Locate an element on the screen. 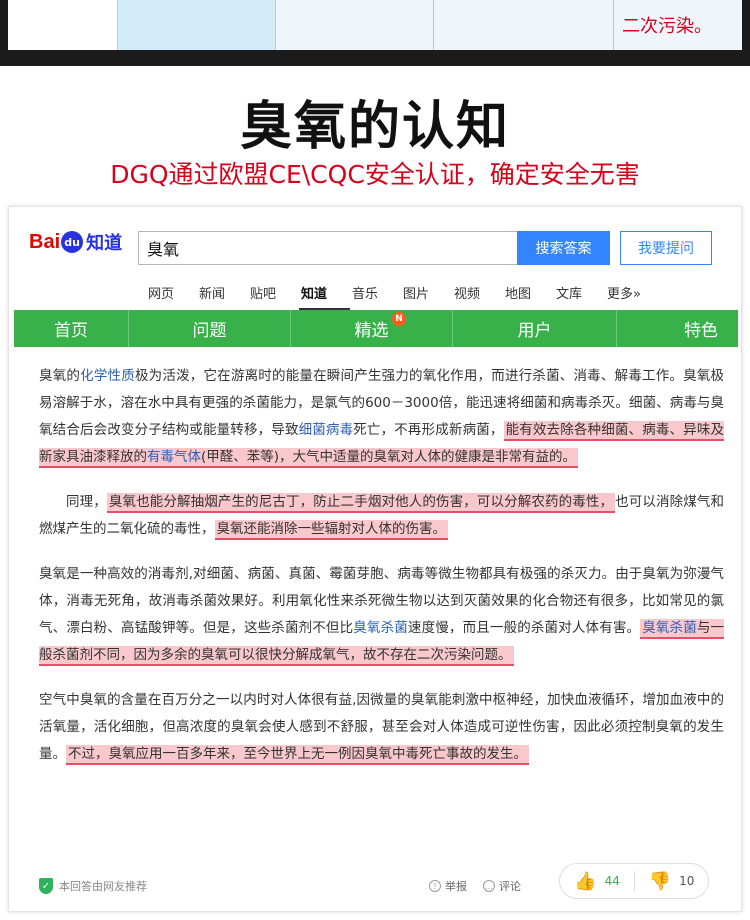  tab-home: 首页 is located at coordinates (71, 328).